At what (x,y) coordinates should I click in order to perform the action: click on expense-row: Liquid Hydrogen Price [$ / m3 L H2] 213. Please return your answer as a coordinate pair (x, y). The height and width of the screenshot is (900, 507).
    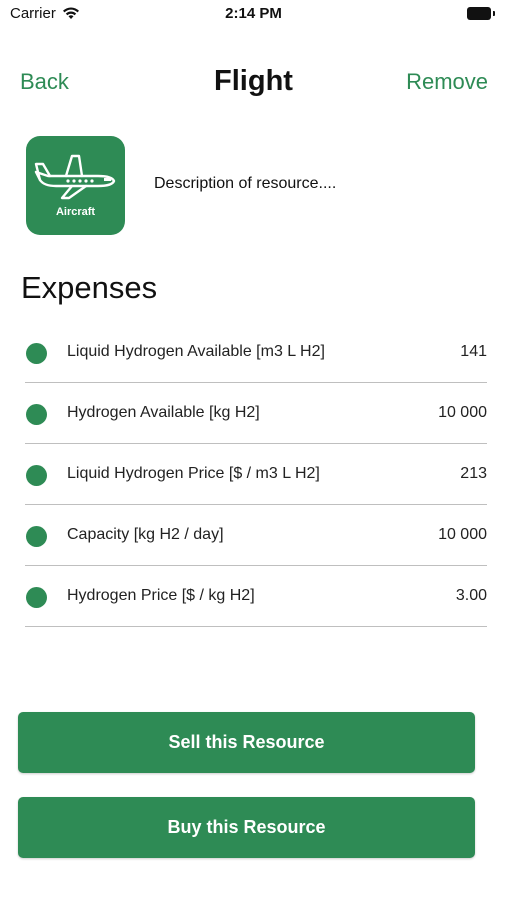
    Looking at the image, I should click on (256, 474).